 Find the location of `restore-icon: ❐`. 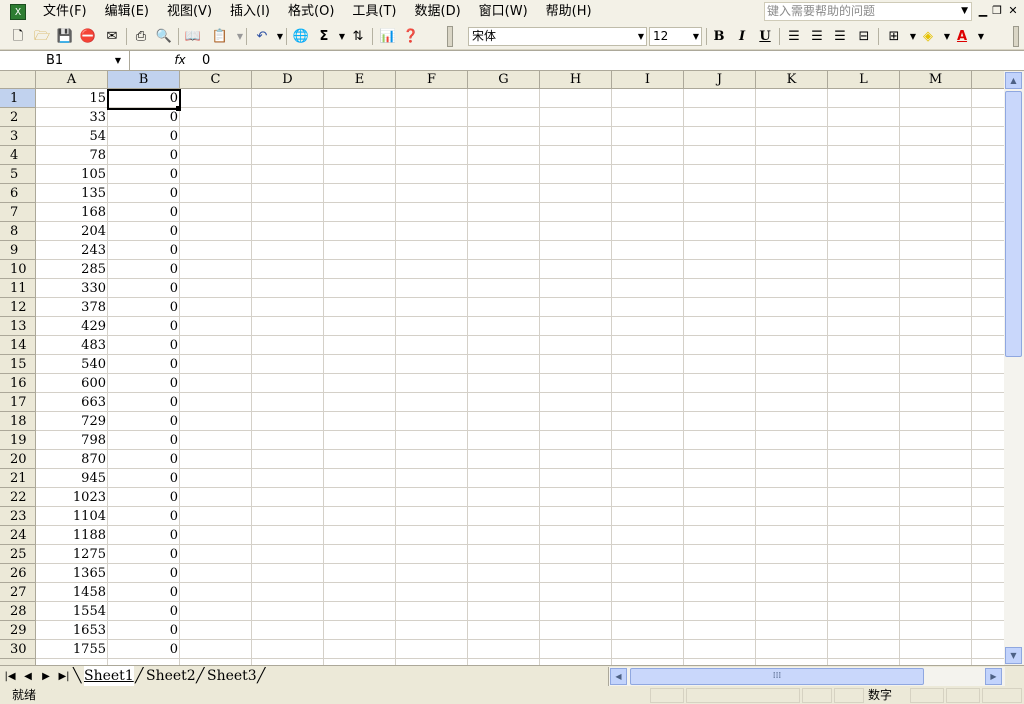

restore-icon: ❐ is located at coordinates (997, 11).